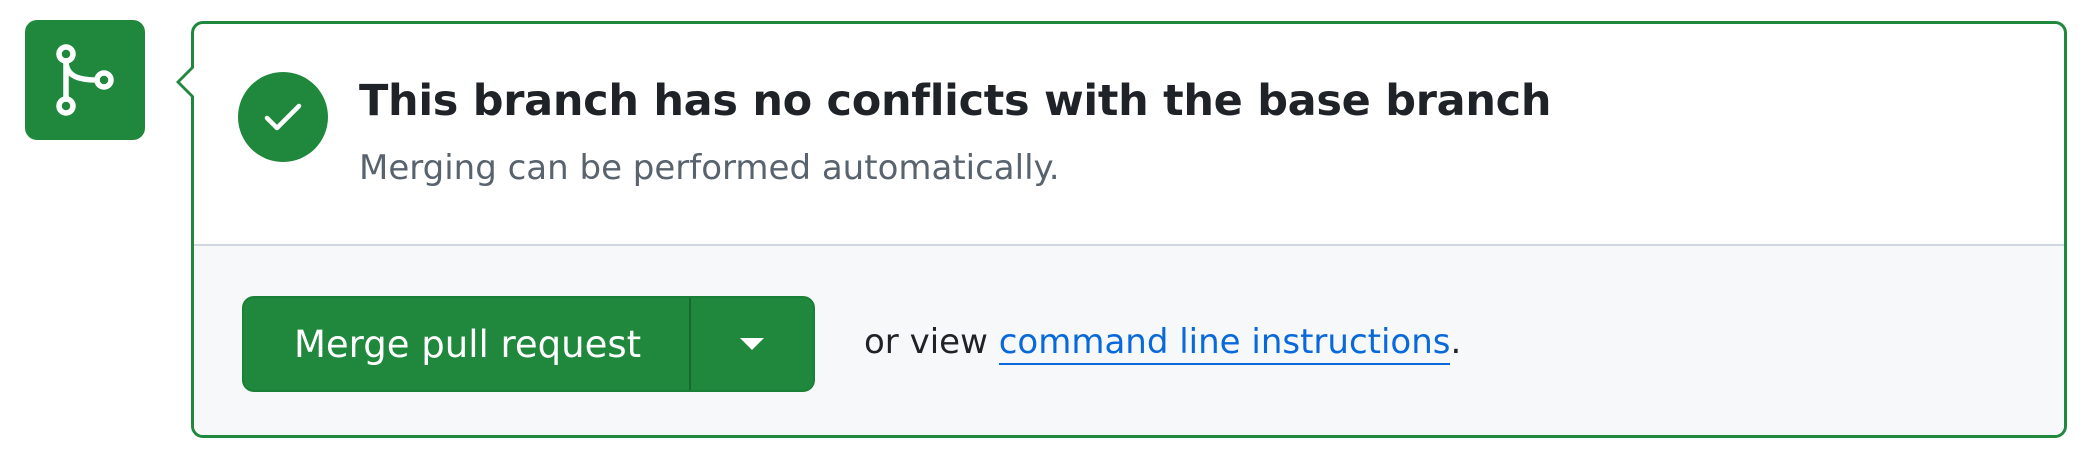 The width and height of the screenshot is (2092, 462). What do you see at coordinates (709, 168) in the screenshot?
I see `status-subtitle: Merging can be performed automatically.` at bounding box center [709, 168].